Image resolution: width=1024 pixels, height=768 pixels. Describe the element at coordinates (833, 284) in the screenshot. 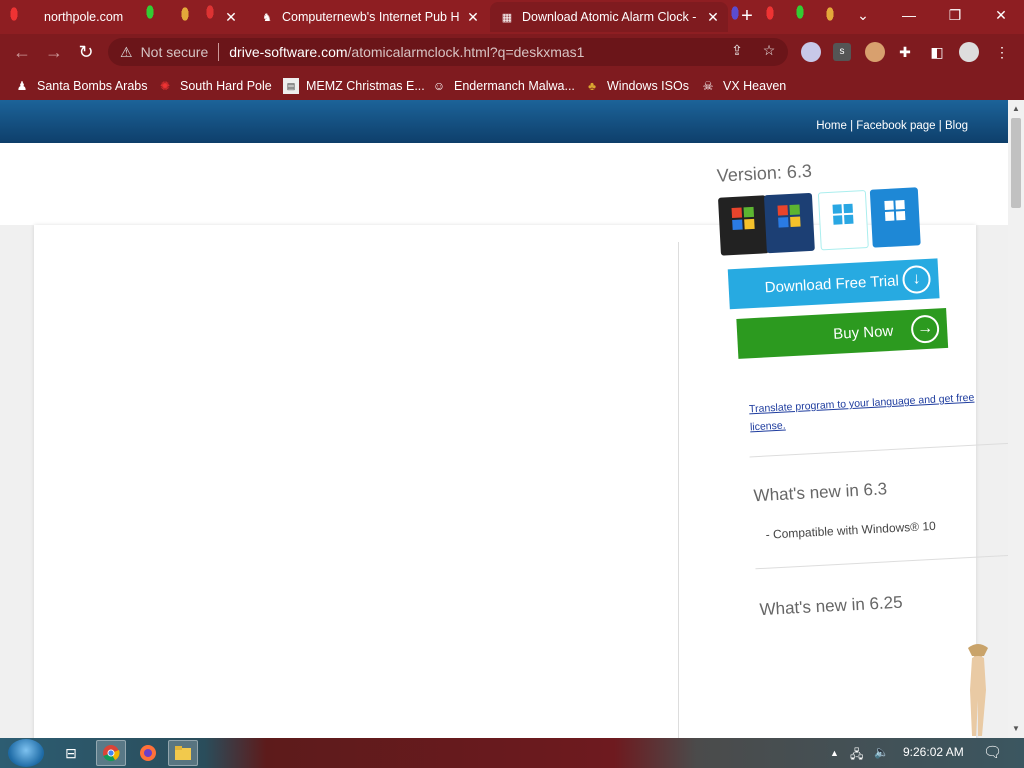

I see `download-free-trial-button: Download Free Trial ↓` at that location.